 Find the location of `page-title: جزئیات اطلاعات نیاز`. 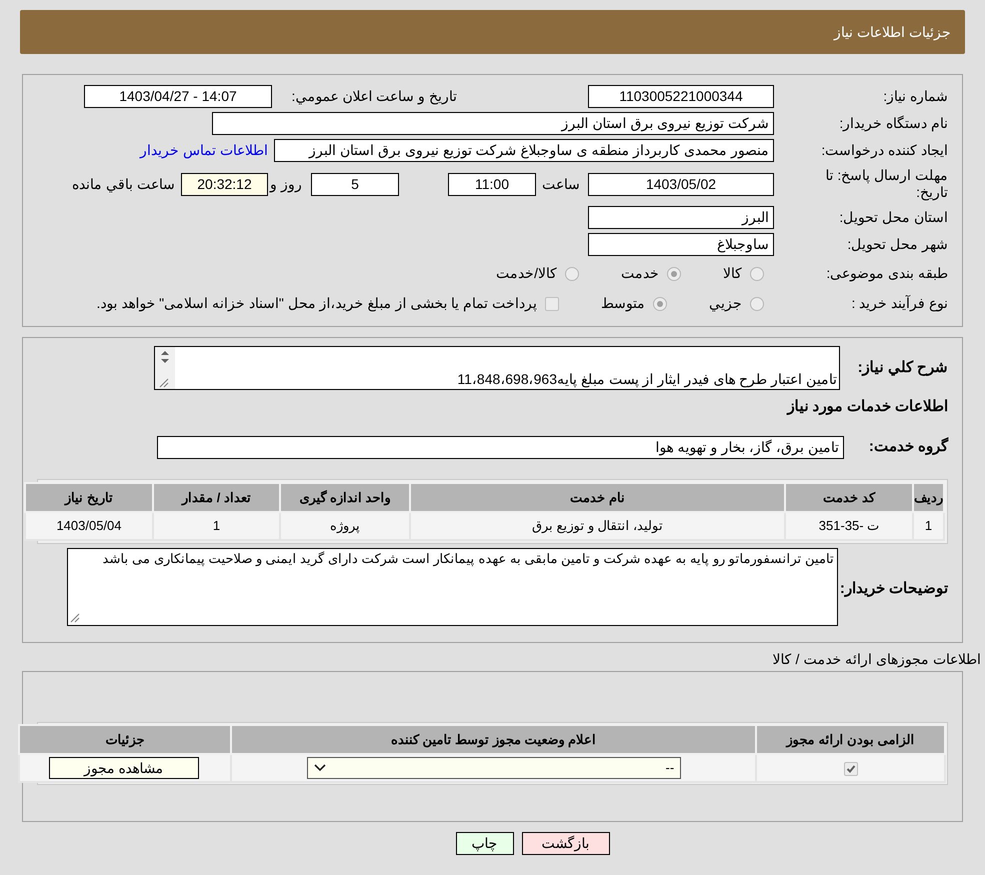

page-title: جزئیات اطلاعات نیاز is located at coordinates (892, 32).